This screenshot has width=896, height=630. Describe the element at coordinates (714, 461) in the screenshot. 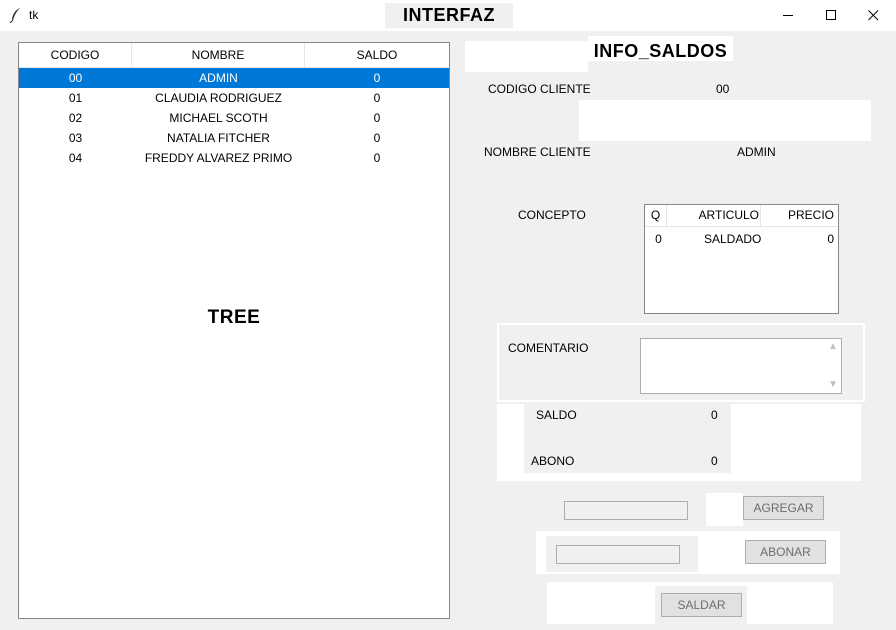

I see `abono-value: 0` at that location.